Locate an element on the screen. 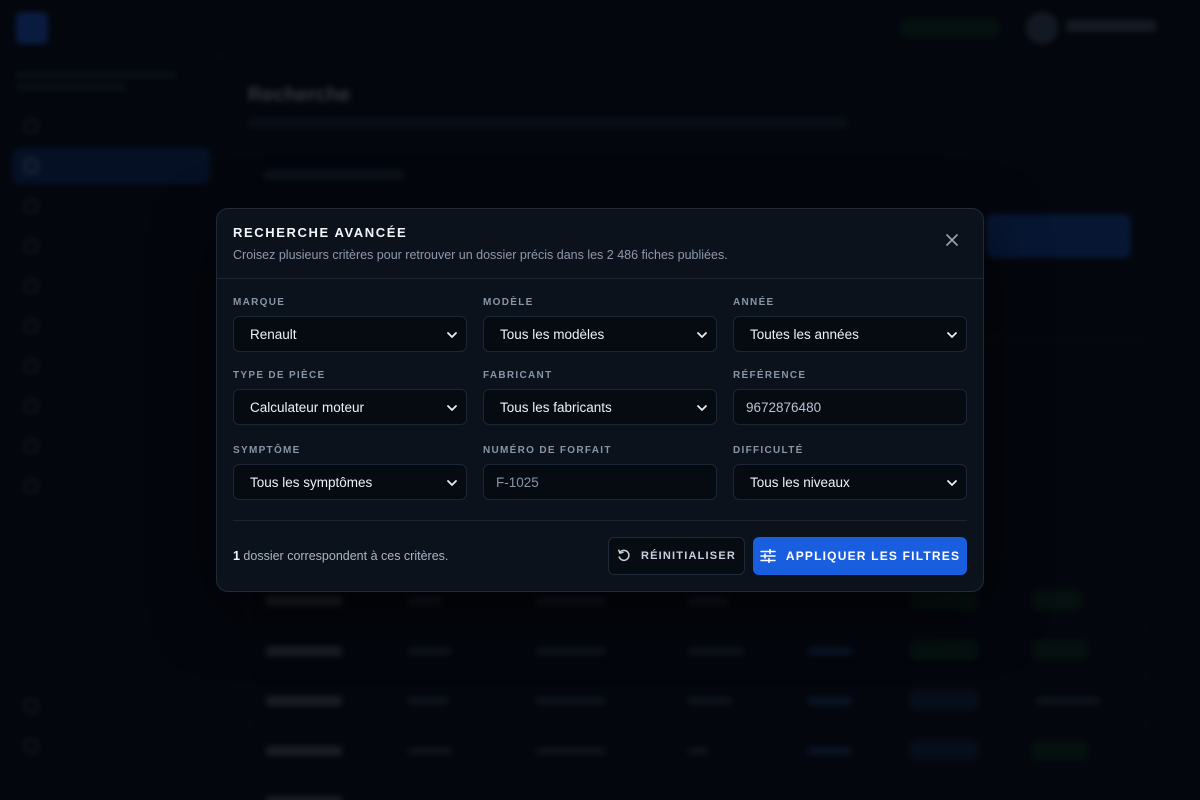 The image size is (1200, 800). annee-select-value: Toutes les années is located at coordinates (804, 334).